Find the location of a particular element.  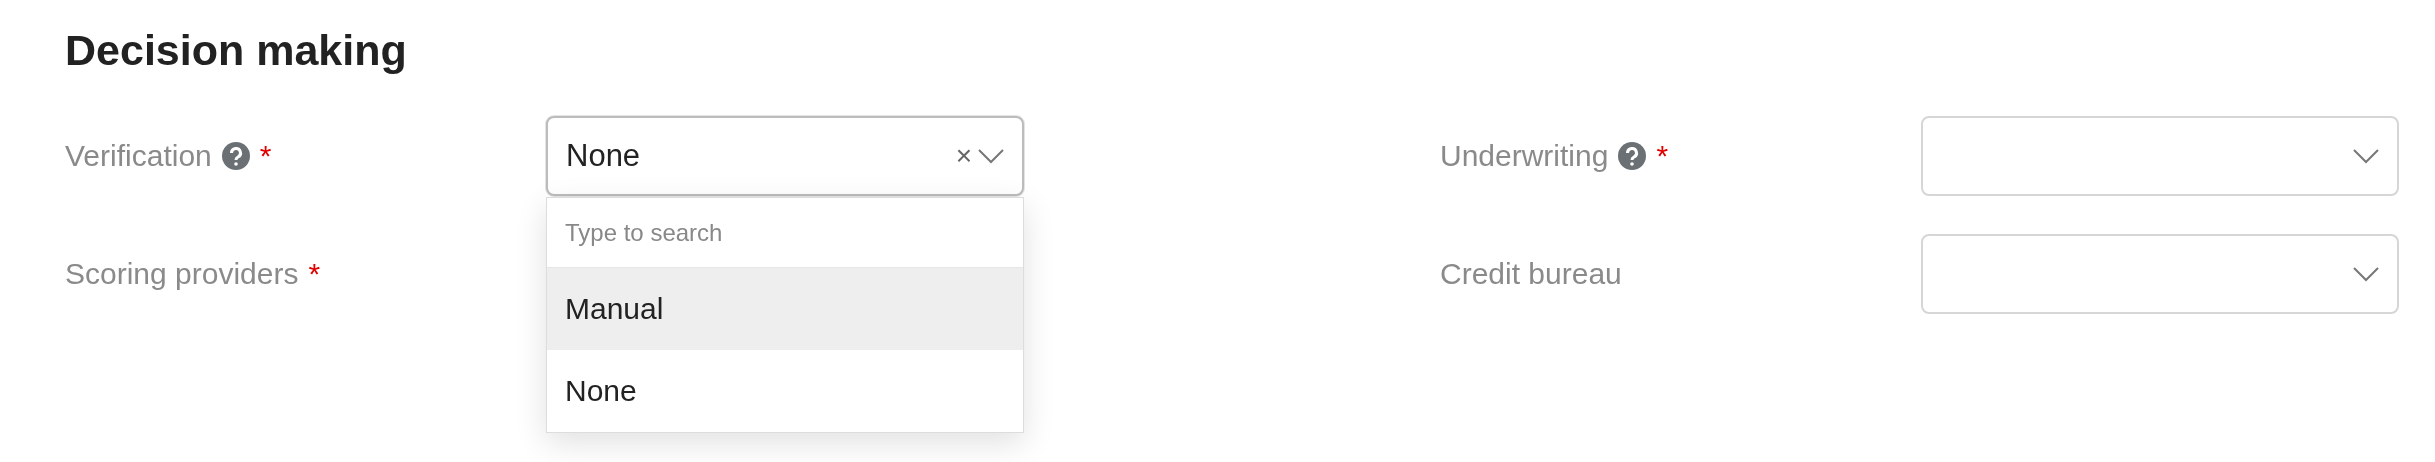

select-value: None is located at coordinates (604, 156).